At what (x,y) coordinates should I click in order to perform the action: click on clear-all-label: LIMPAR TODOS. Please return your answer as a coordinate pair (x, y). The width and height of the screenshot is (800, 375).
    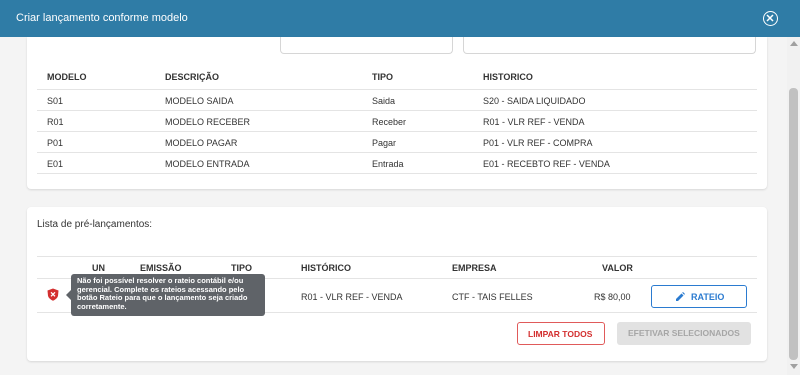
    Looking at the image, I should click on (560, 334).